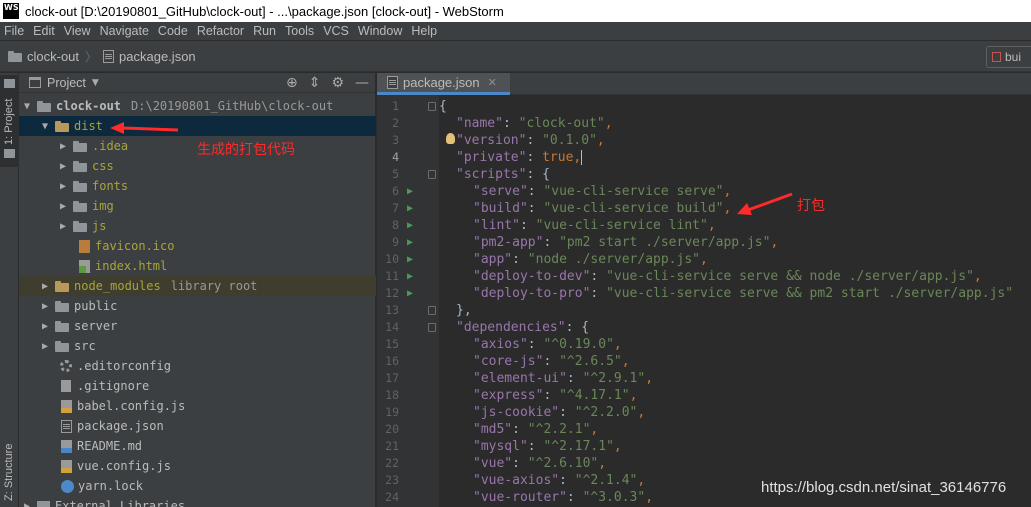  I want to click on text-caret, so click(582, 157).